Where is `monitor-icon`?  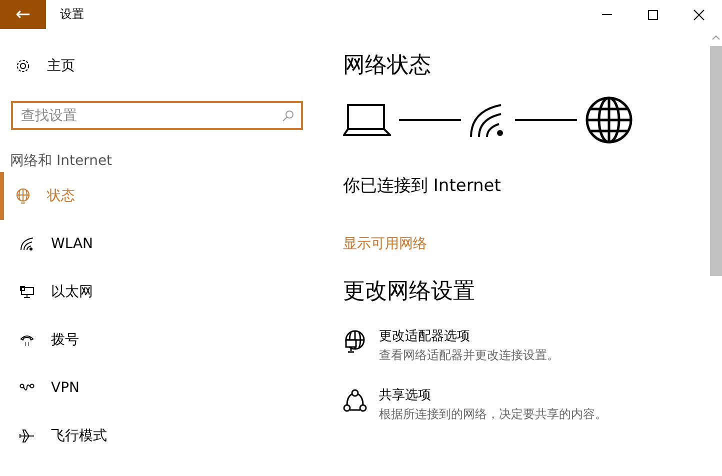
monitor-icon is located at coordinates (27, 292).